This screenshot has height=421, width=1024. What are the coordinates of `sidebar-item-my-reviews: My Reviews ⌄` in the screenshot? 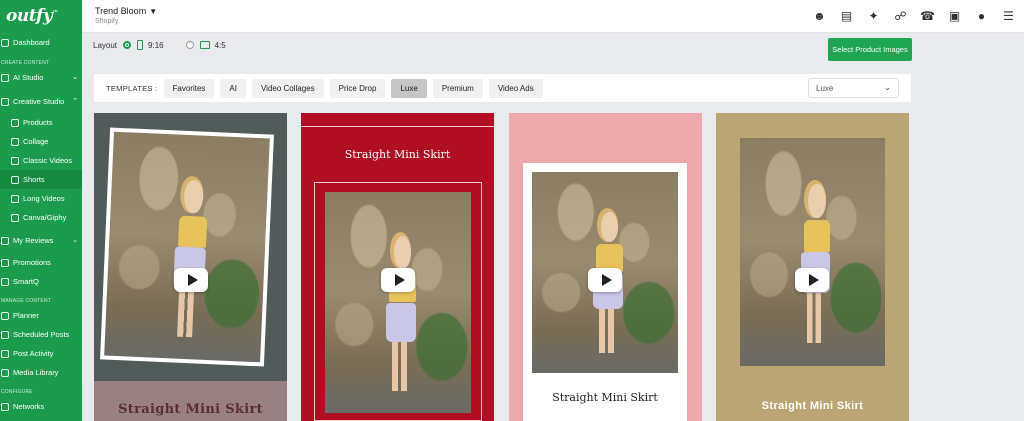 It's located at (41, 240).